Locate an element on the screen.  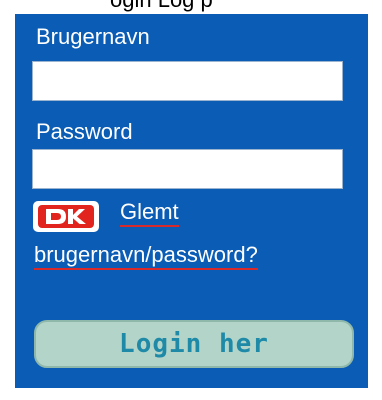
dk-logo-icon is located at coordinates (66, 216).